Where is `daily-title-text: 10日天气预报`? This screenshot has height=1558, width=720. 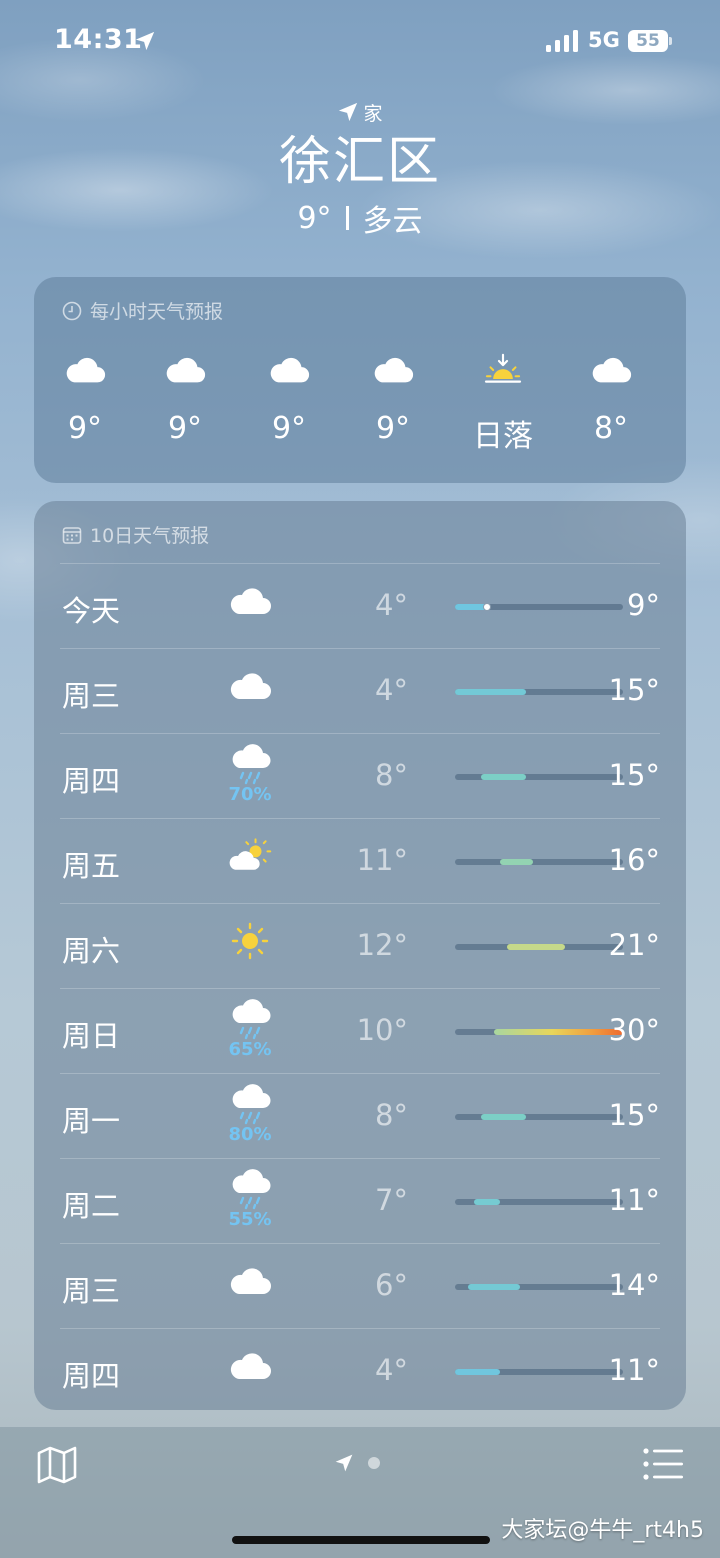 daily-title-text: 10日天气预报 is located at coordinates (150, 536).